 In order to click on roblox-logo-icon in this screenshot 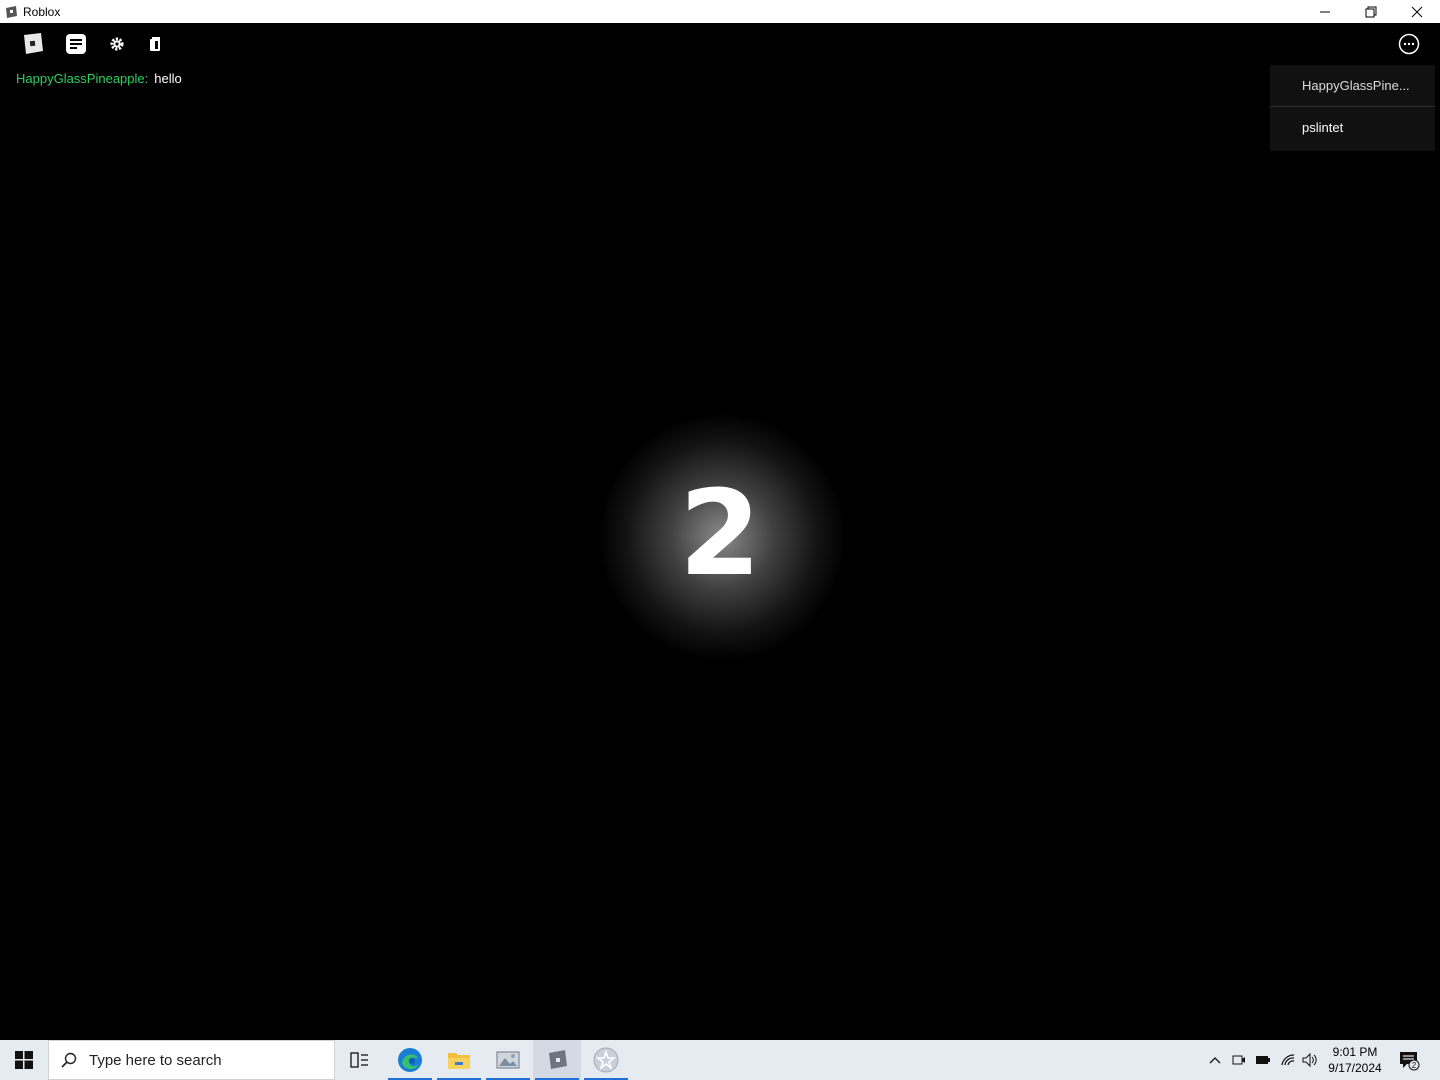, I will do `click(33, 43)`.